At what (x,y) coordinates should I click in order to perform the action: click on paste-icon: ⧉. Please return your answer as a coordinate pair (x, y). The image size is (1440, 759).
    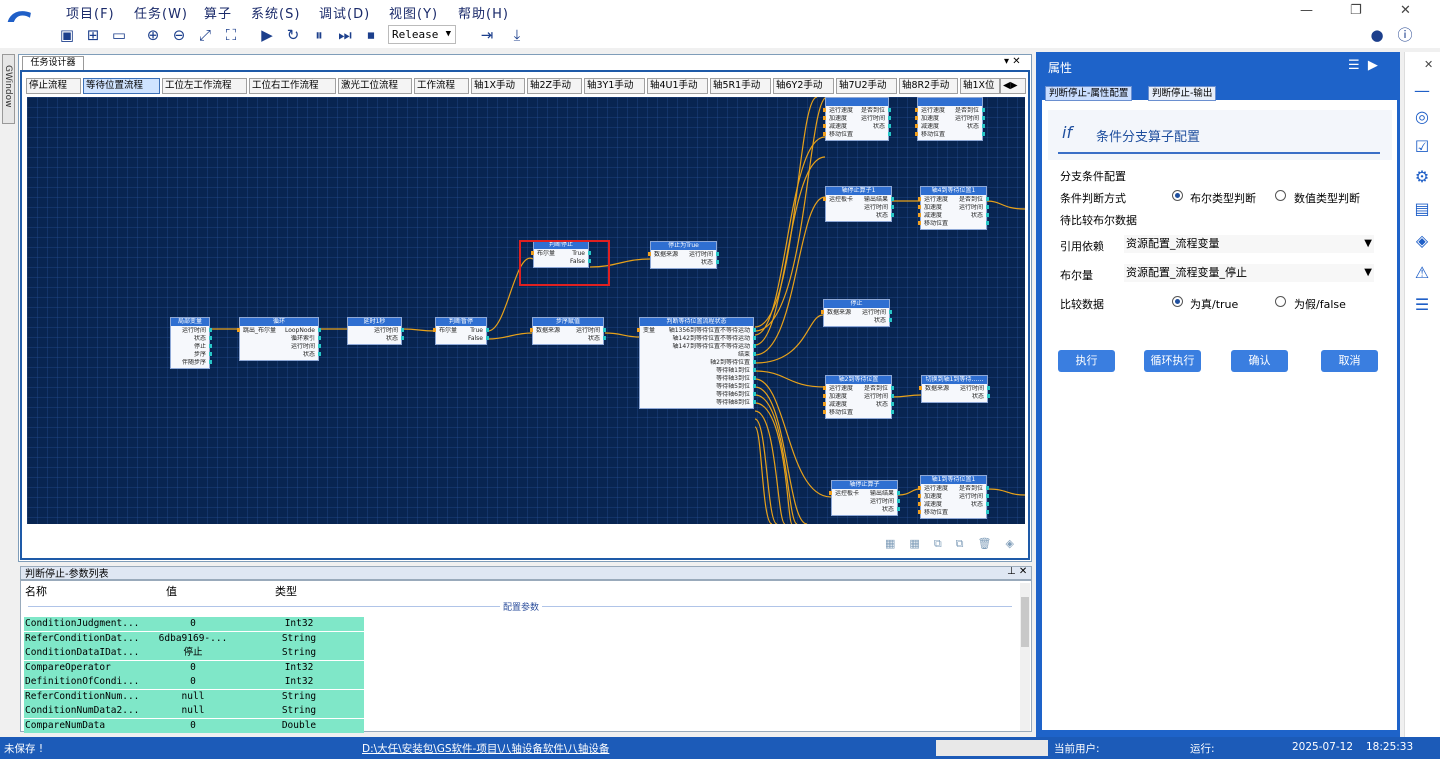
    Looking at the image, I should click on (960, 543).